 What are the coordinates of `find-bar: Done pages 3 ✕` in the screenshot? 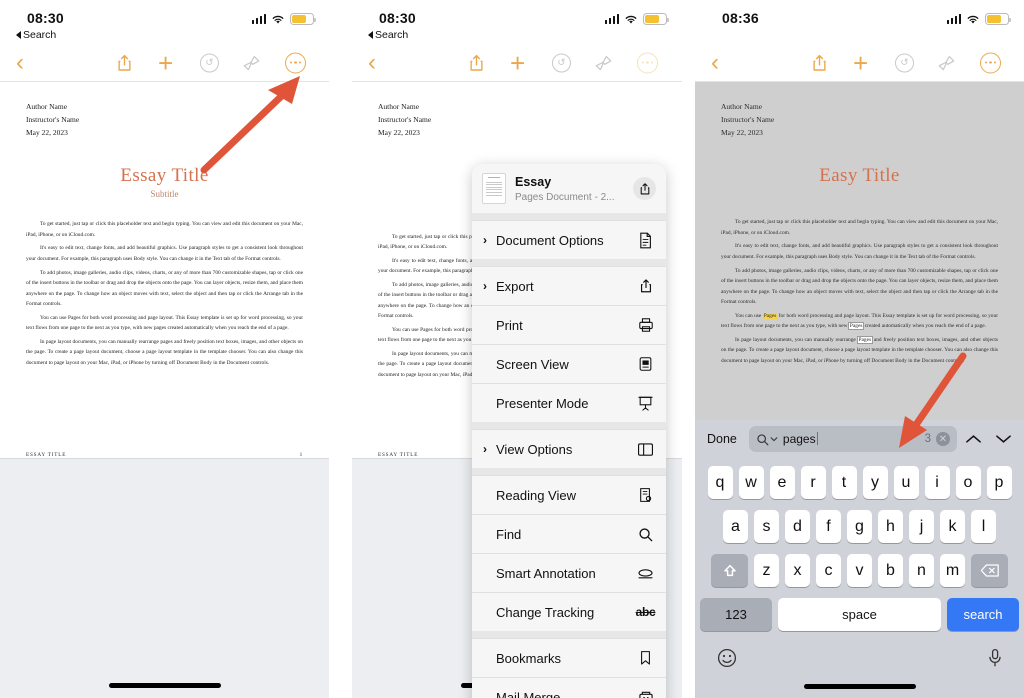 It's located at (859, 439).